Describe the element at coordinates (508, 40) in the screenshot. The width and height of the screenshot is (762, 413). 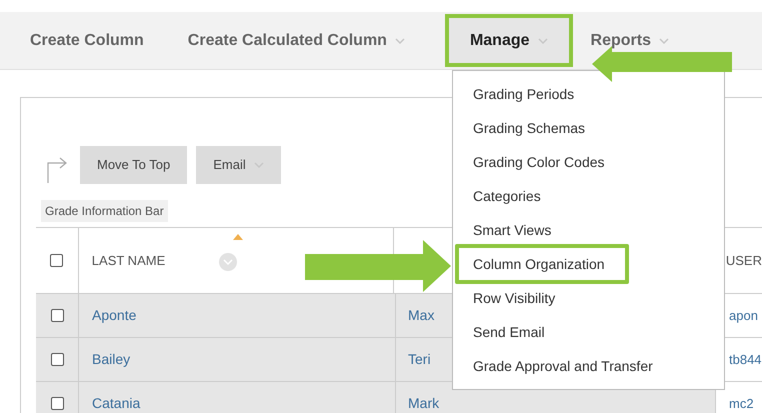
I see `toolbar-menu-button: Manage` at that location.